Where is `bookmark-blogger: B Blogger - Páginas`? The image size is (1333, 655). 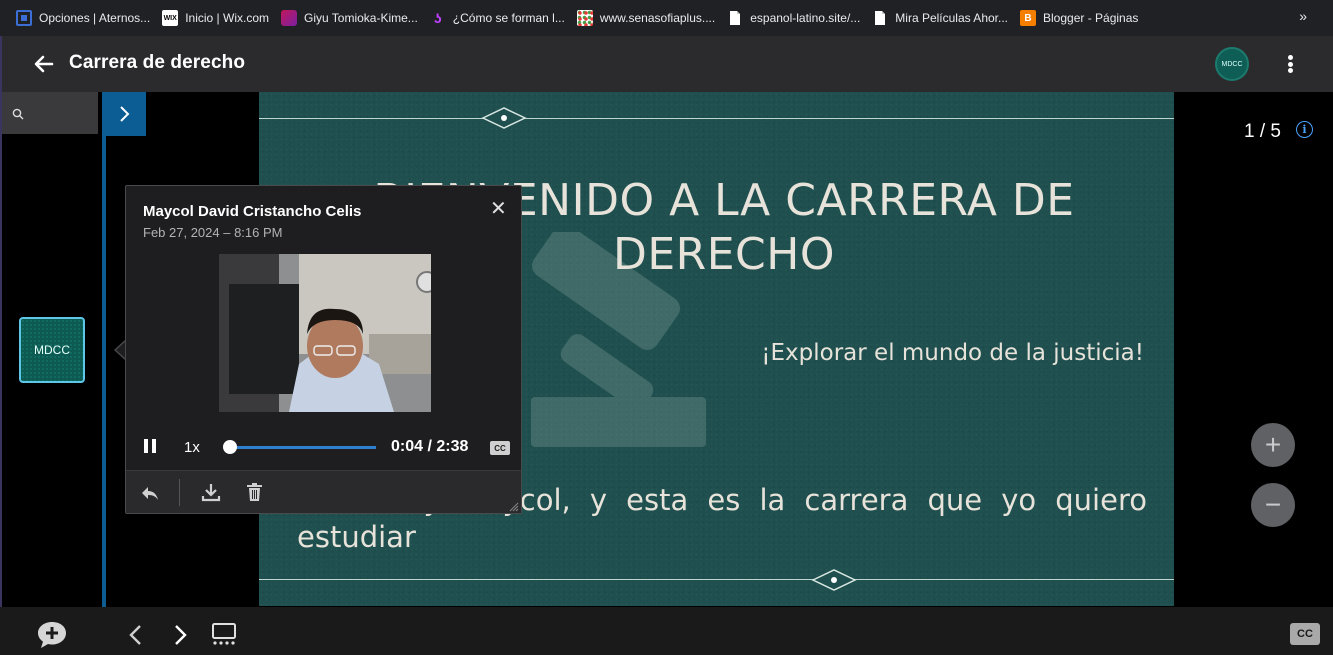 bookmark-blogger: B Blogger - Páginas is located at coordinates (1079, 18).